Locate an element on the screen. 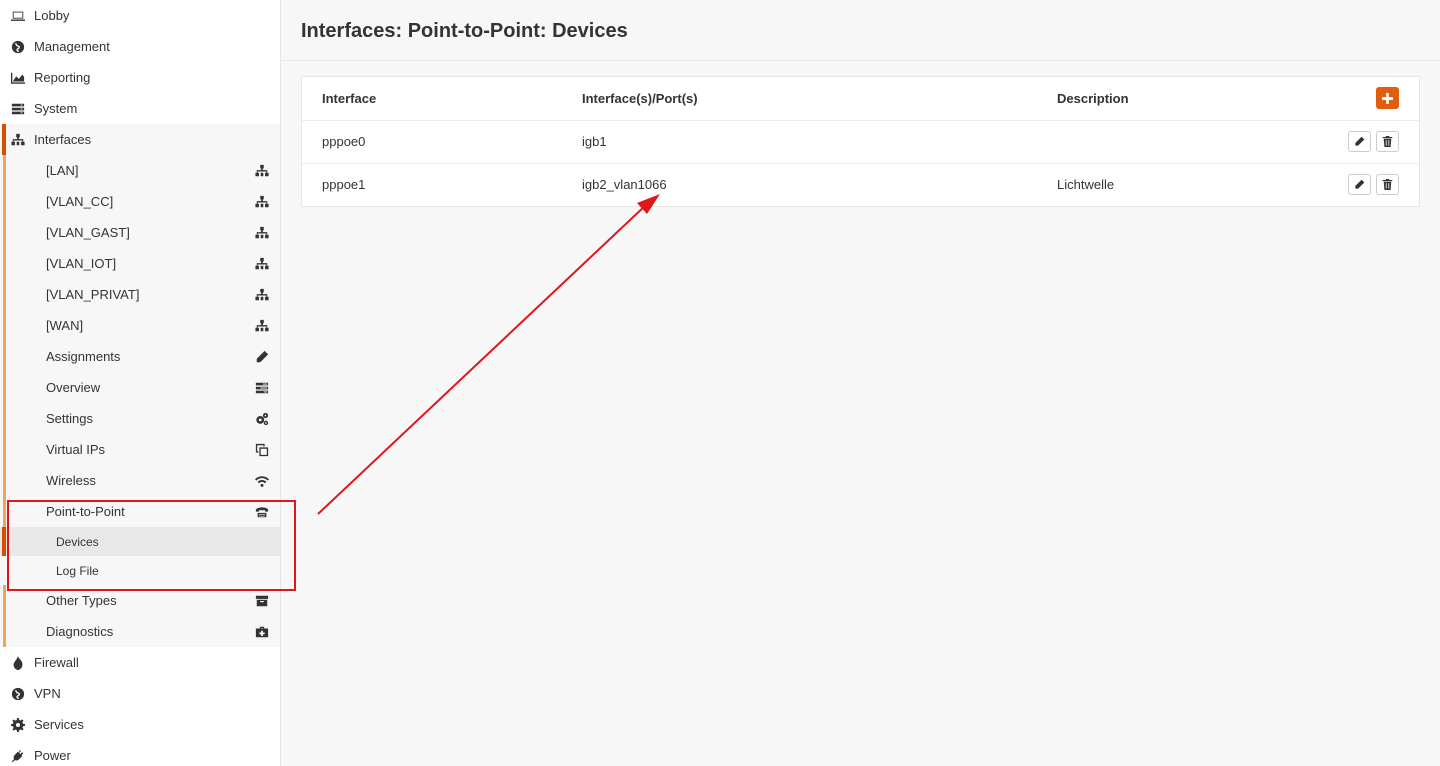 The width and height of the screenshot is (1440, 766). nav-lobby: Lobby is located at coordinates (140, 15).